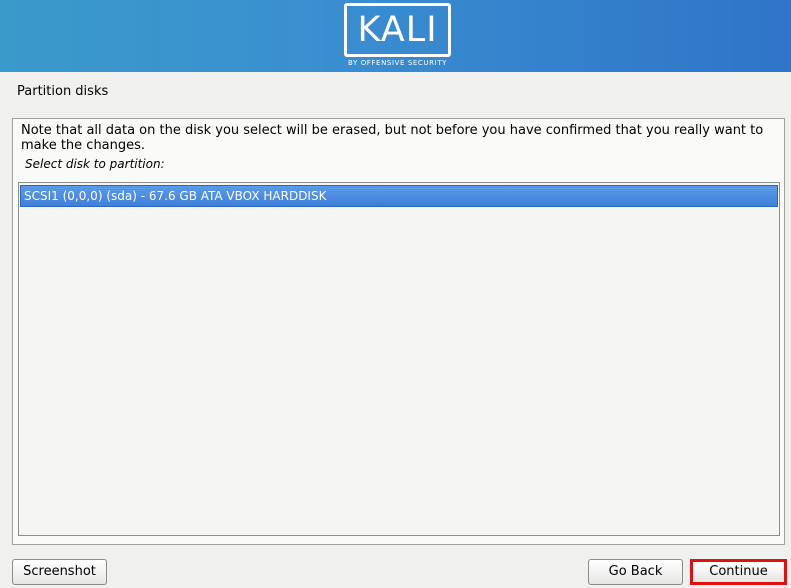 The image size is (791, 588). I want to click on page-title: Partition disks, so click(63, 91).